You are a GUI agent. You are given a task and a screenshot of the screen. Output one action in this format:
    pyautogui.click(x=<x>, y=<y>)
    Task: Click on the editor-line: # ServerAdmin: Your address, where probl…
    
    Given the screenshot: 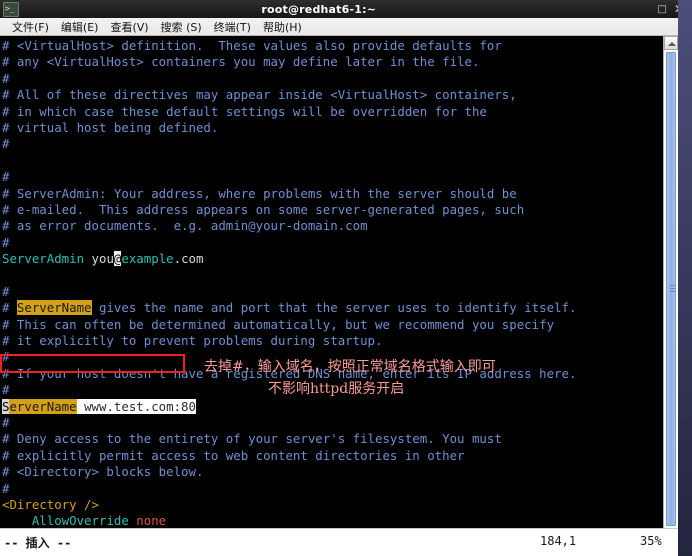 What is the action you would take?
    pyautogui.click(x=259, y=193)
    